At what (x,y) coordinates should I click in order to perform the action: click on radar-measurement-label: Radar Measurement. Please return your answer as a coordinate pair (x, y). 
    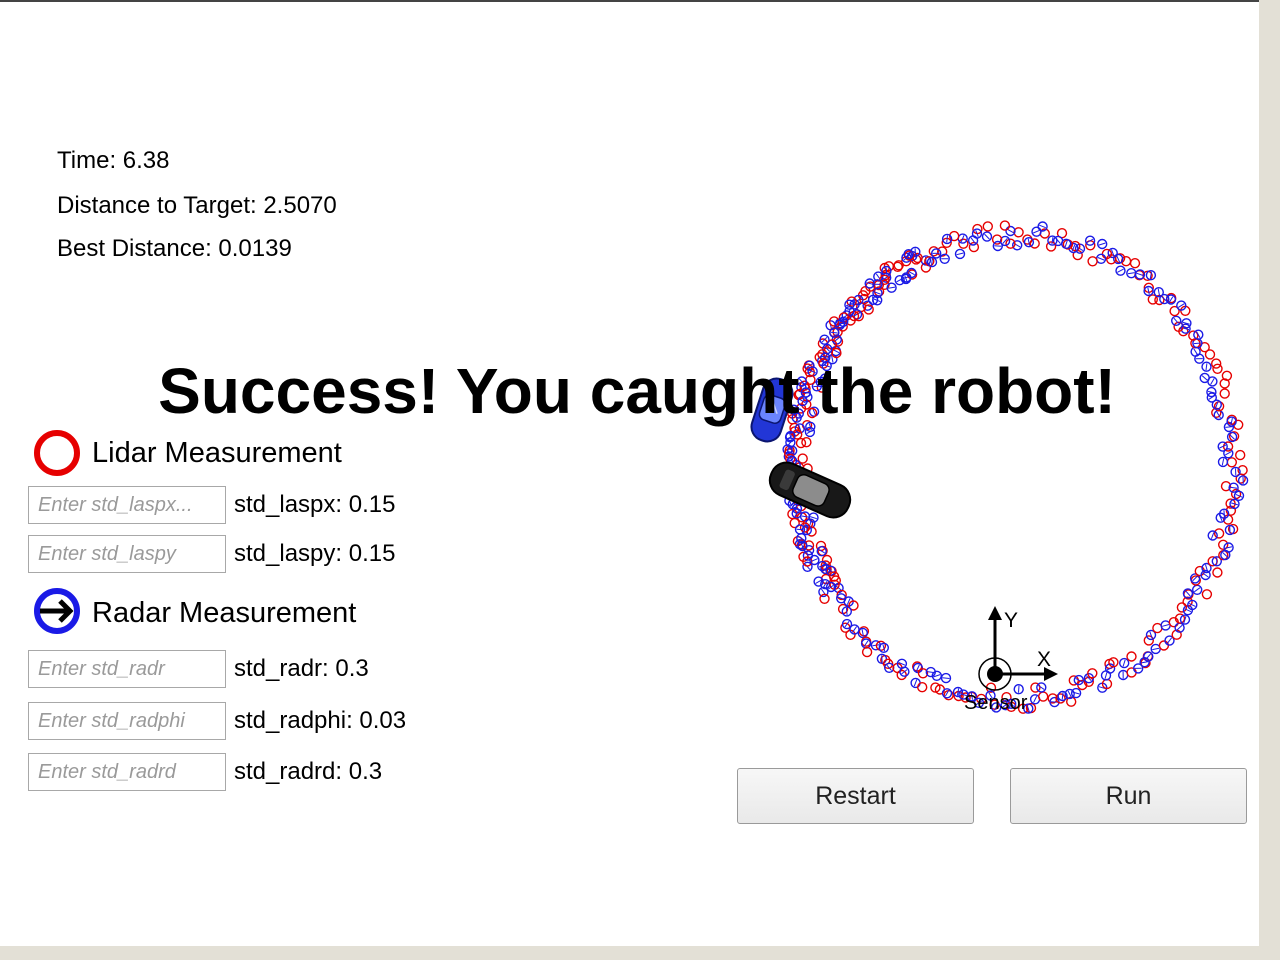
    Looking at the image, I should click on (224, 613).